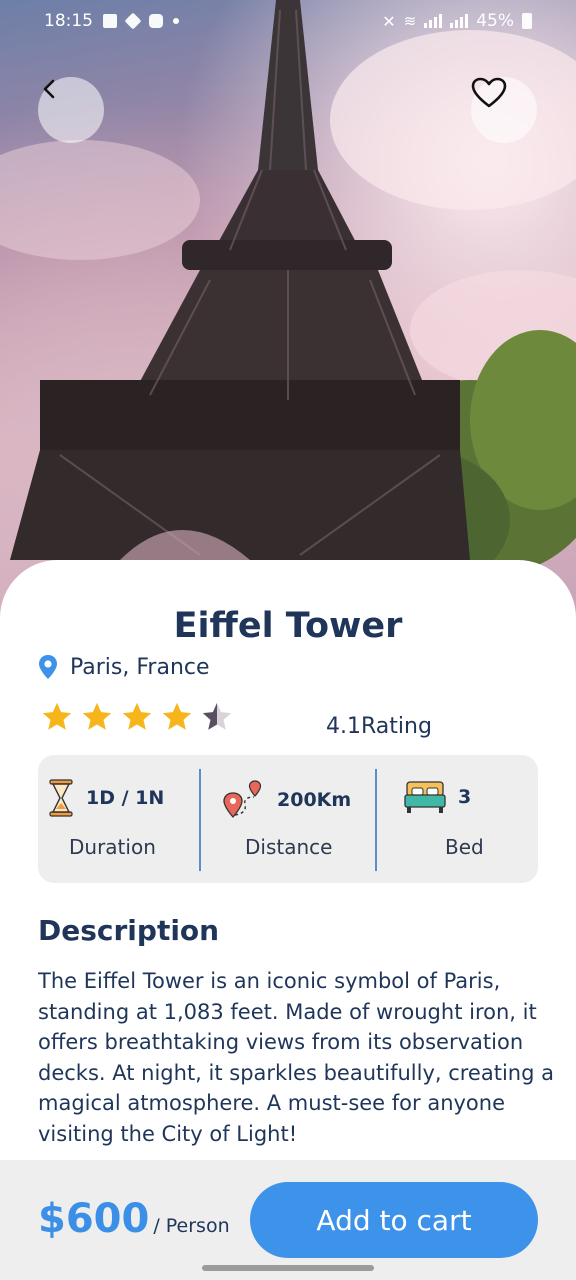  Describe the element at coordinates (459, 21) in the screenshot. I see `signal-2-icon` at that location.